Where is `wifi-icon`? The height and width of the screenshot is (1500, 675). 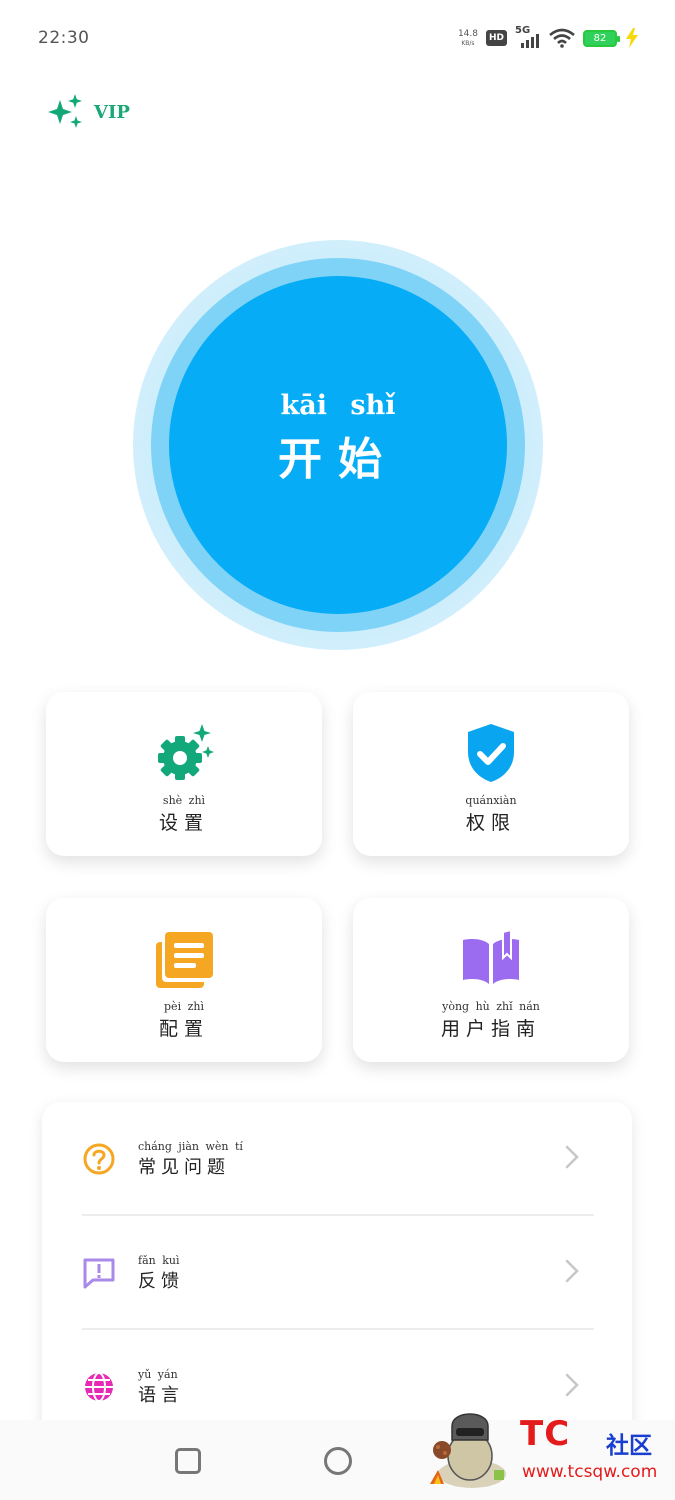
wifi-icon is located at coordinates (562, 38).